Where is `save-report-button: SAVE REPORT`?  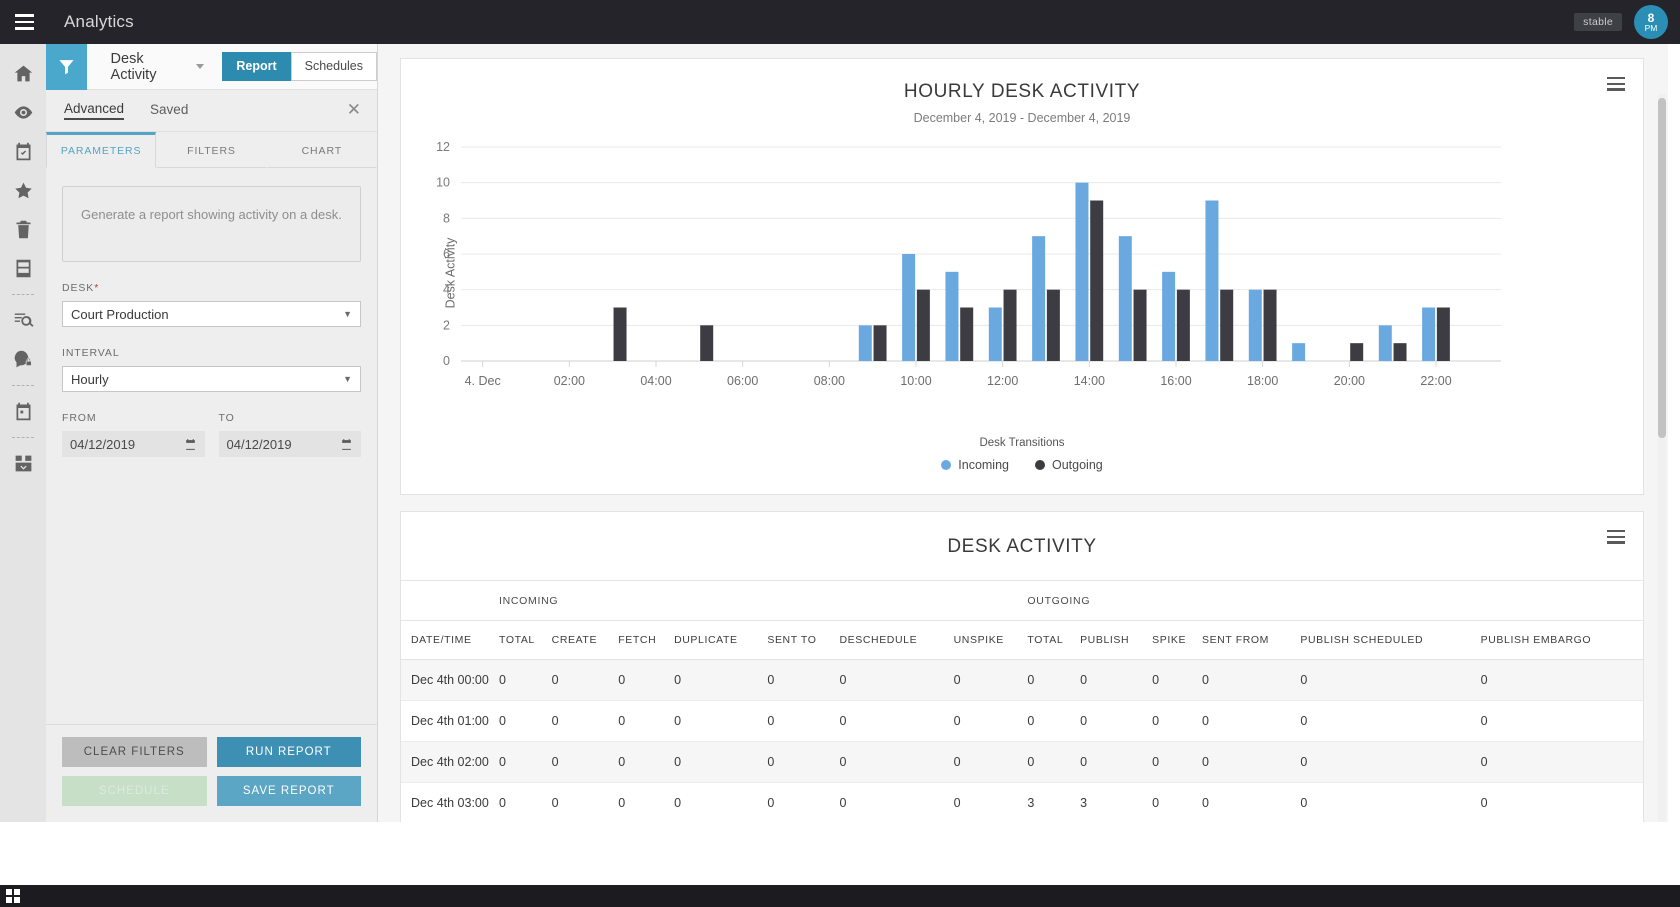 save-report-button: SAVE REPORT is located at coordinates (288, 791).